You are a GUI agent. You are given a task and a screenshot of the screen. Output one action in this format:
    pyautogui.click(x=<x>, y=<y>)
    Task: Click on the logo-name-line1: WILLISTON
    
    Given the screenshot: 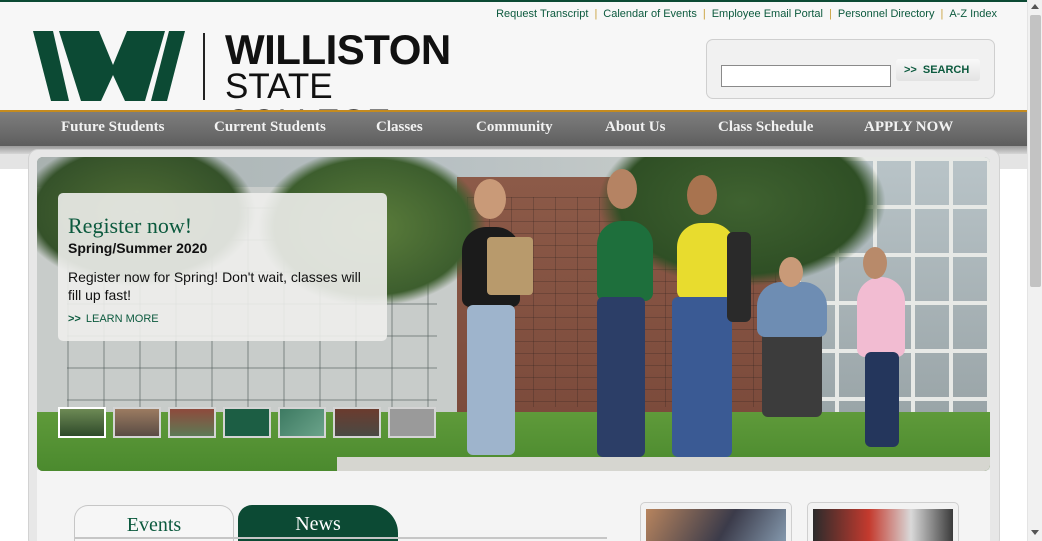 What is the action you would take?
    pyautogui.click(x=338, y=49)
    